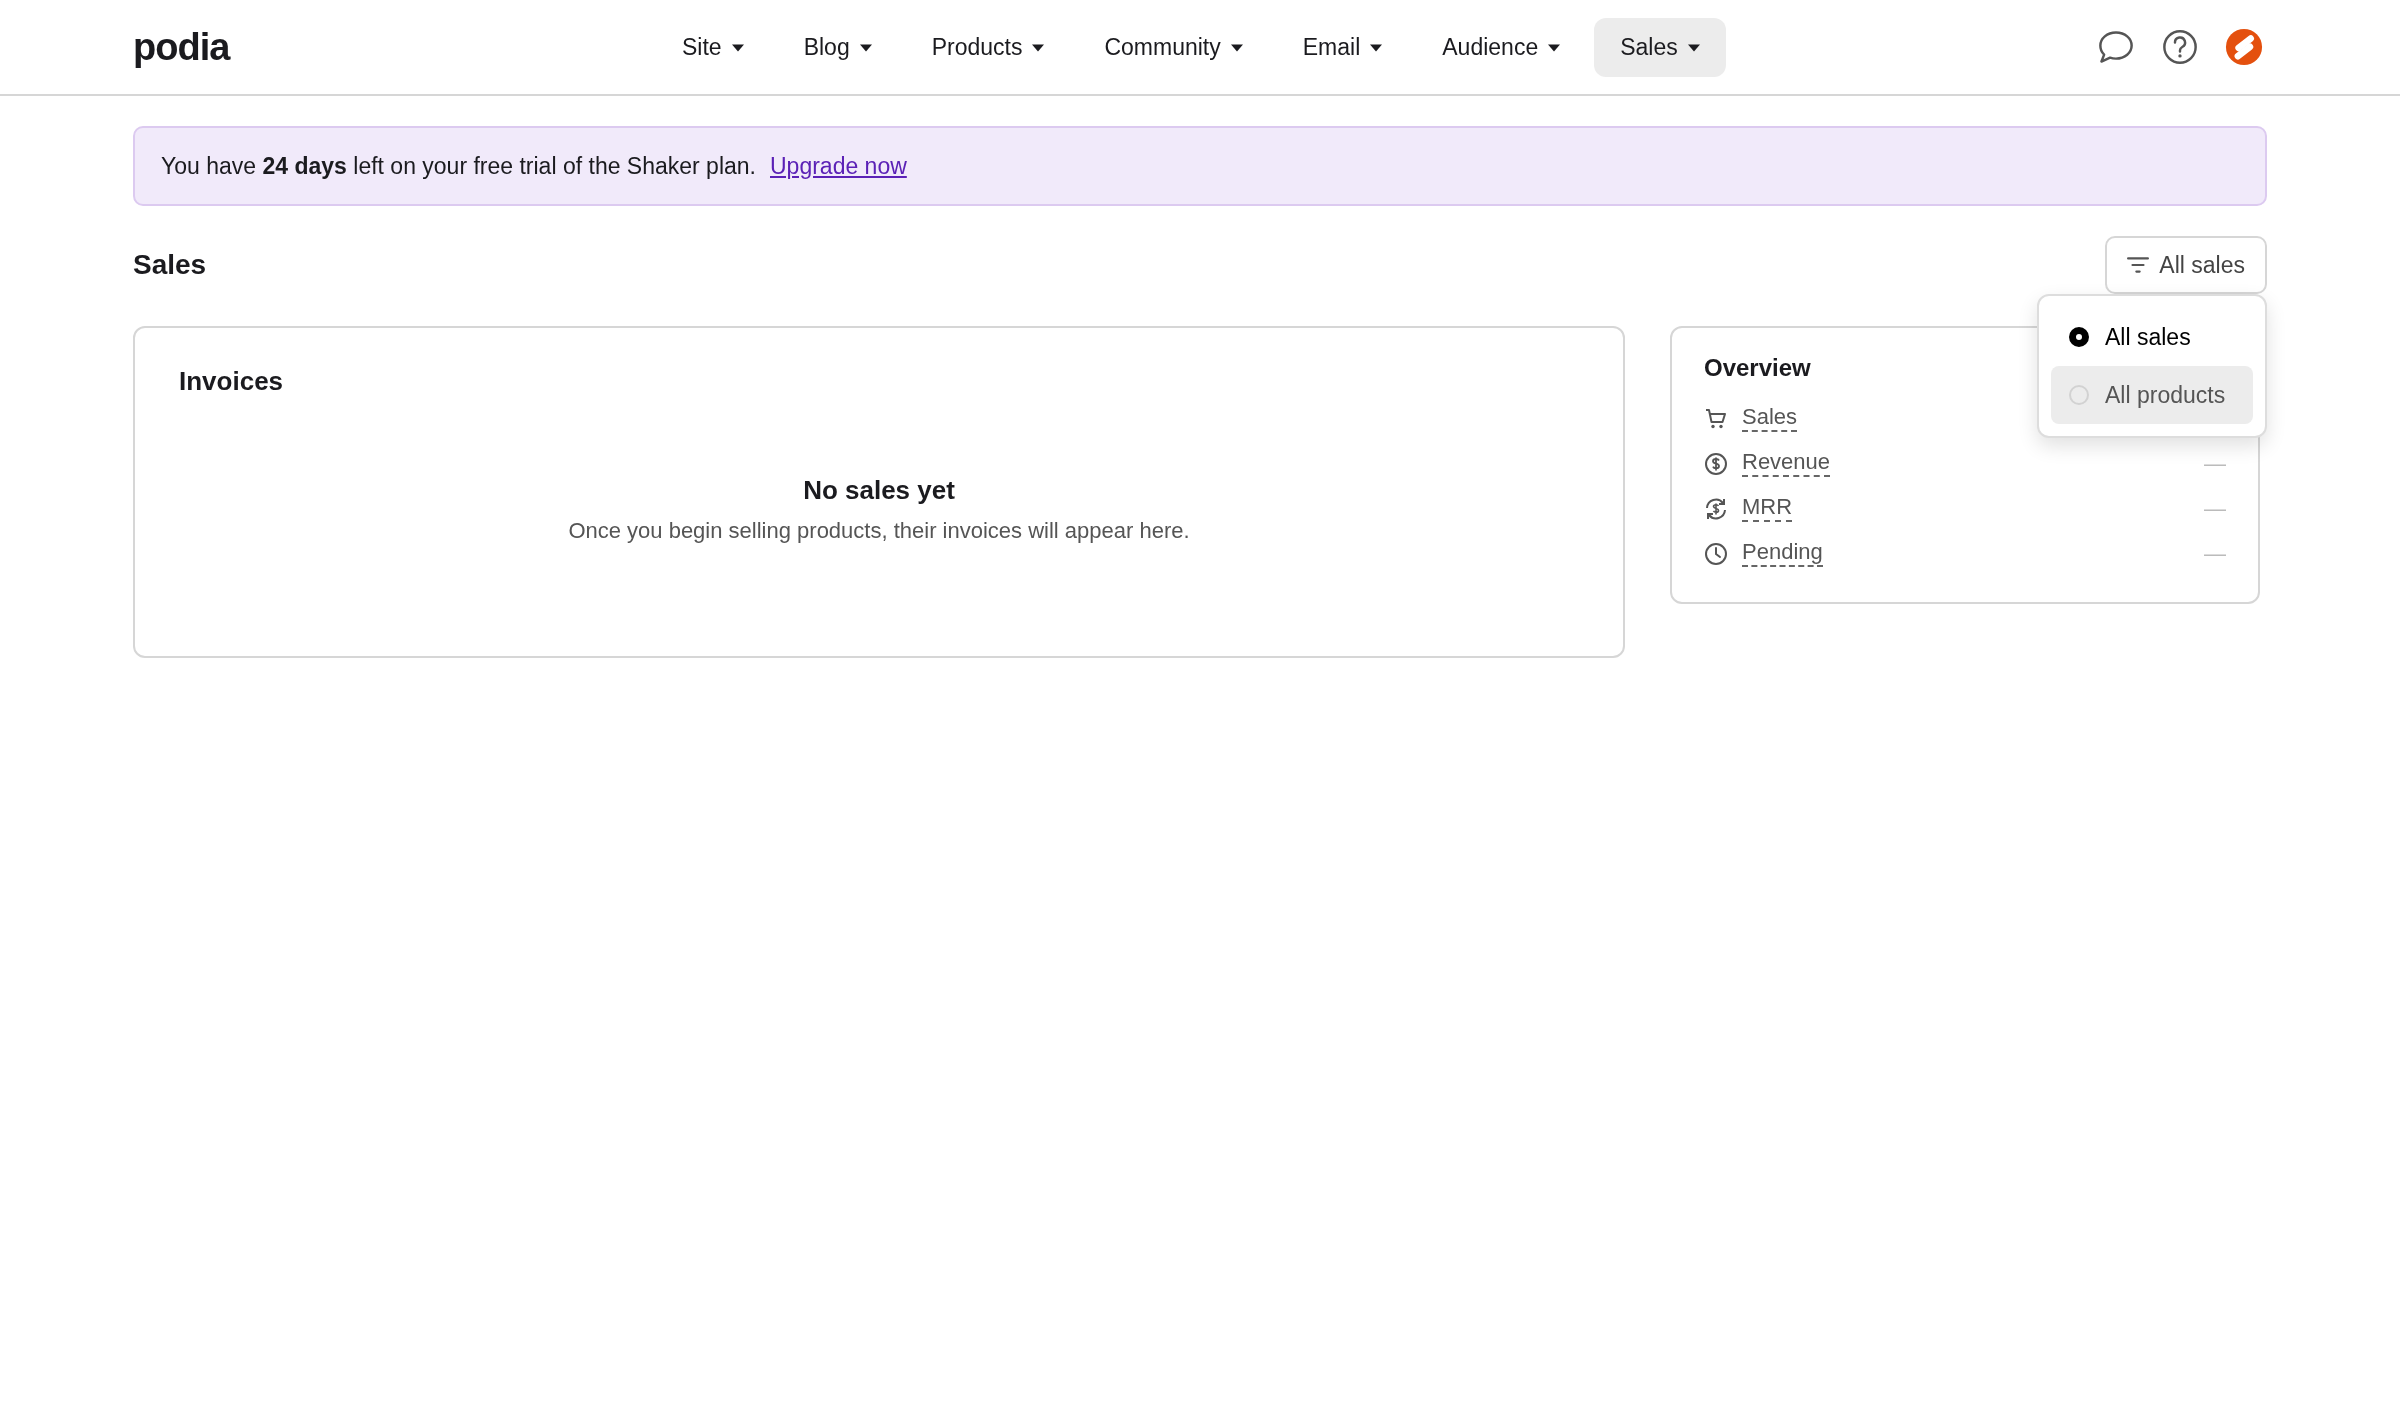 The image size is (2400, 1411). What do you see at coordinates (1660, 47) in the screenshot?
I see `nav-menu: Sales` at bounding box center [1660, 47].